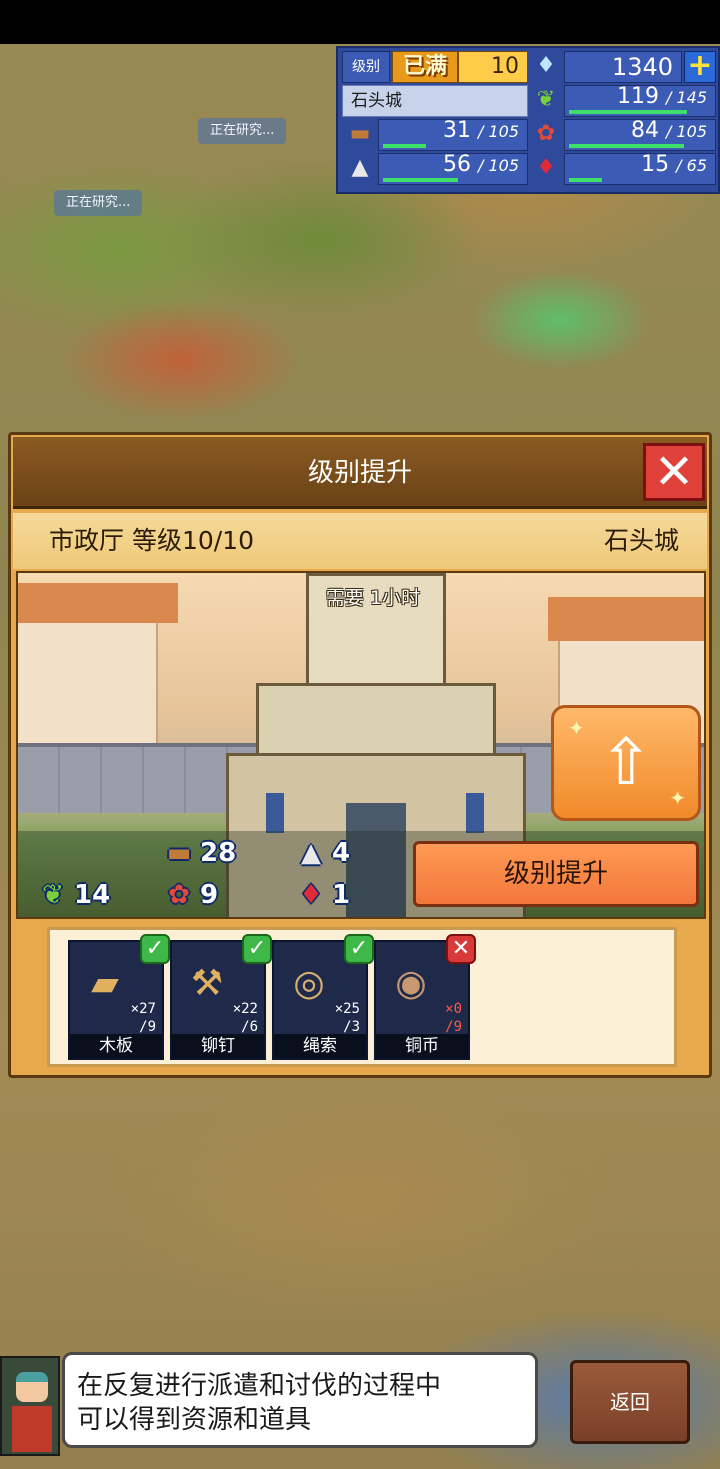 Image resolution: width=720 pixels, height=1469 pixels. Describe the element at coordinates (209, 895) in the screenshot. I see `produce-cost-value: 9` at that location.